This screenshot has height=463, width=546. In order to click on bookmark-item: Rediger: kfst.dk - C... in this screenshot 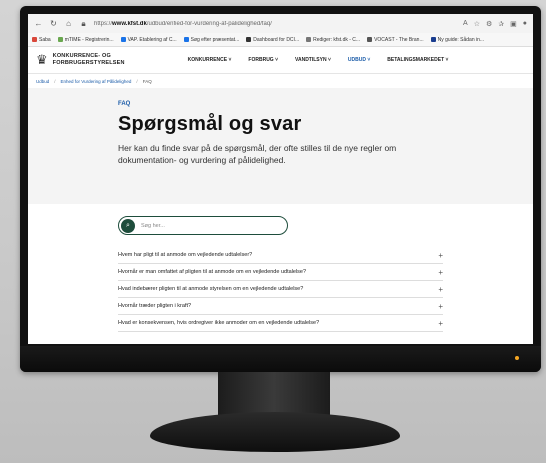, I will do `click(333, 40)`.